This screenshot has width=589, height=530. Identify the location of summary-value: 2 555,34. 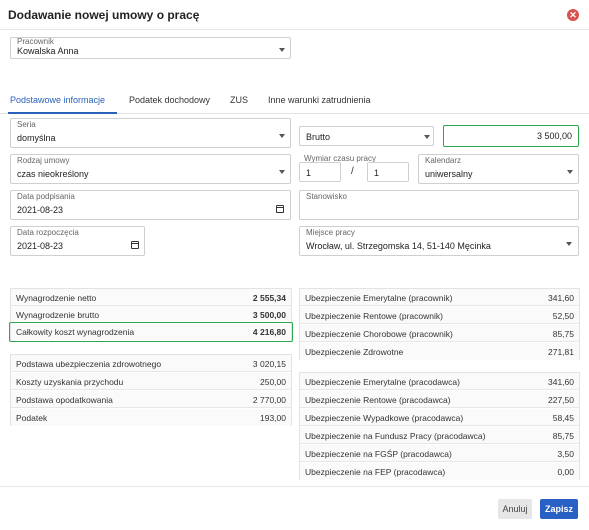
(269, 298).